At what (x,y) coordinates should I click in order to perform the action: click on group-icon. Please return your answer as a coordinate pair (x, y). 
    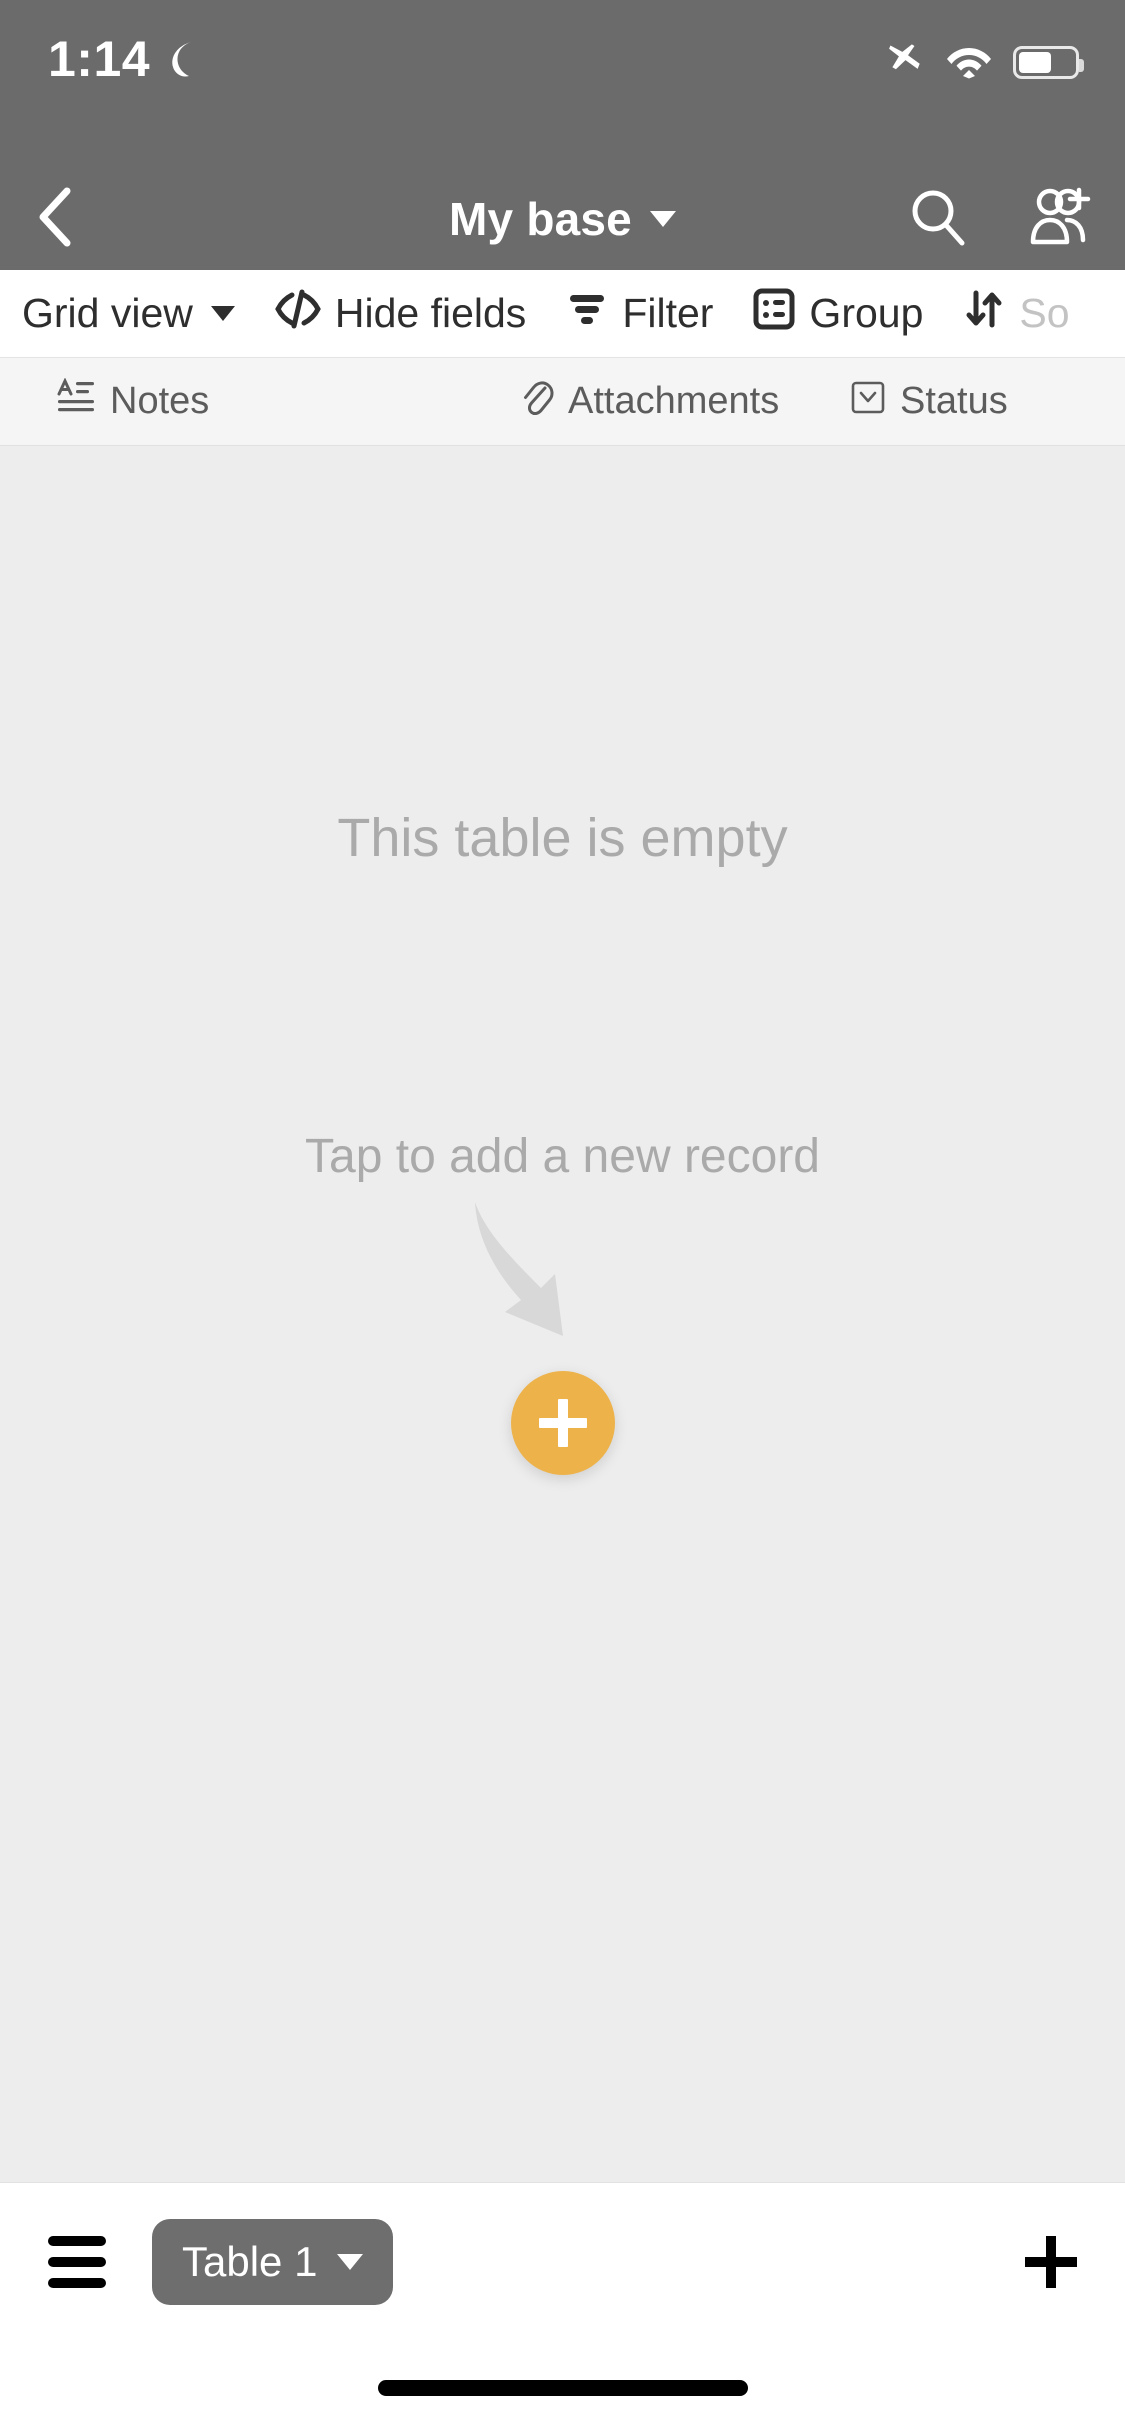
    Looking at the image, I should click on (774, 314).